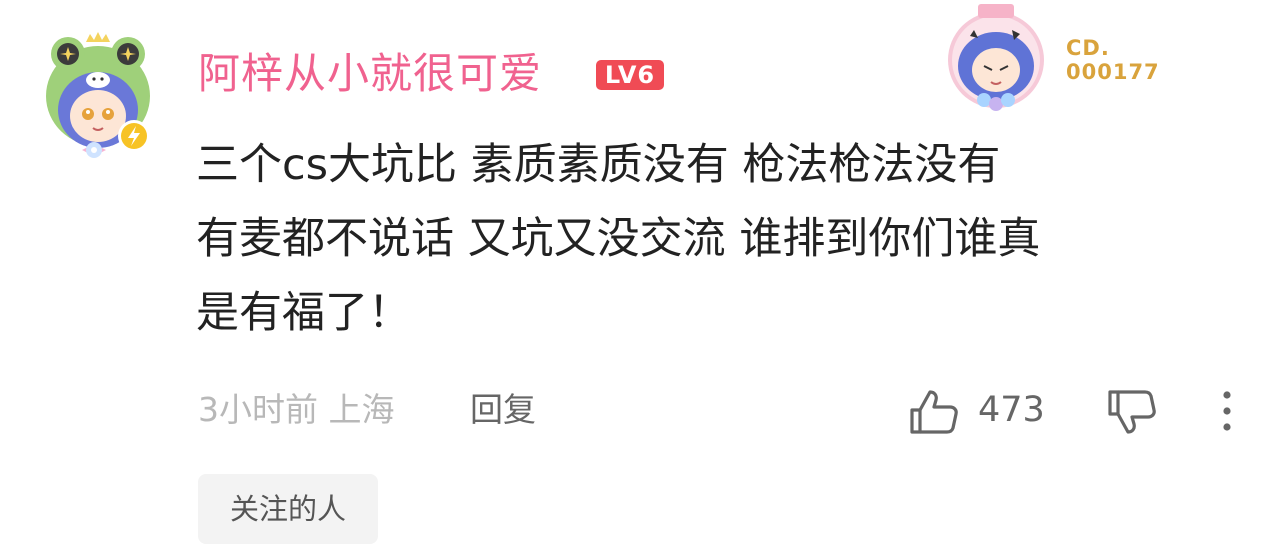  I want to click on comment-time-location: 3小时前 上海, so click(296, 409).